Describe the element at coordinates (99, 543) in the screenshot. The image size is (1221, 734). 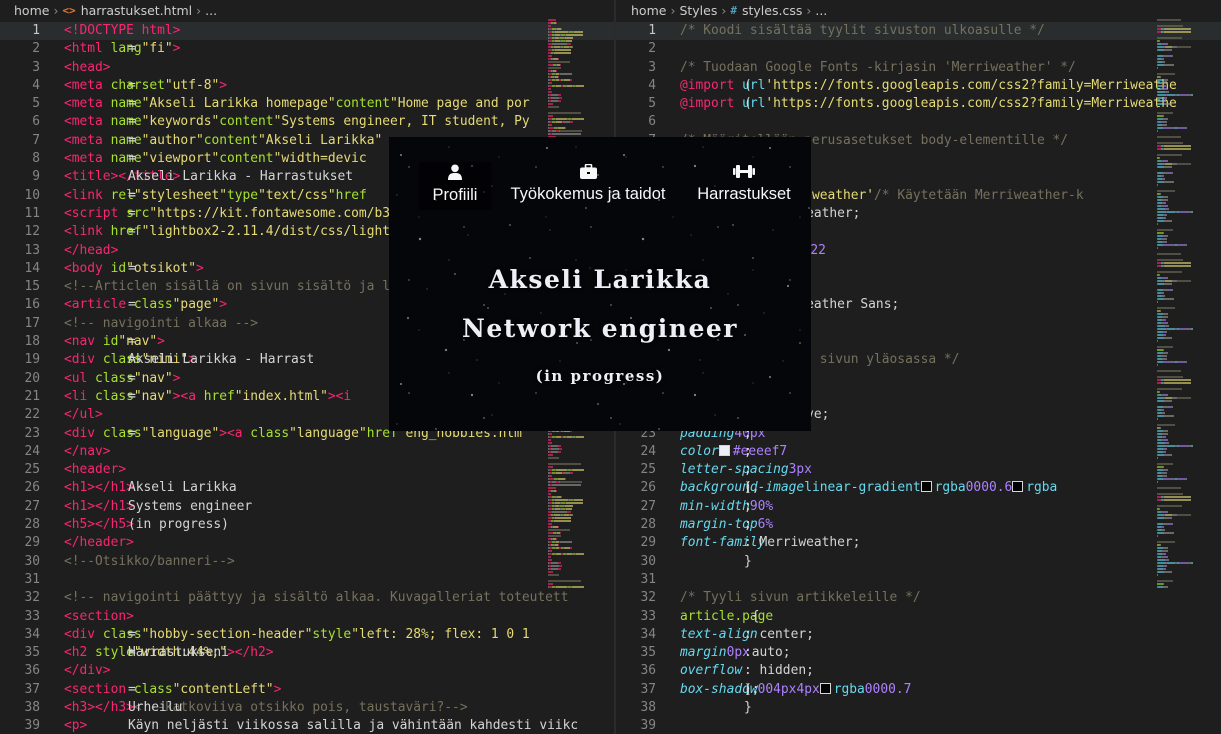
I see `line-text: </header>` at that location.